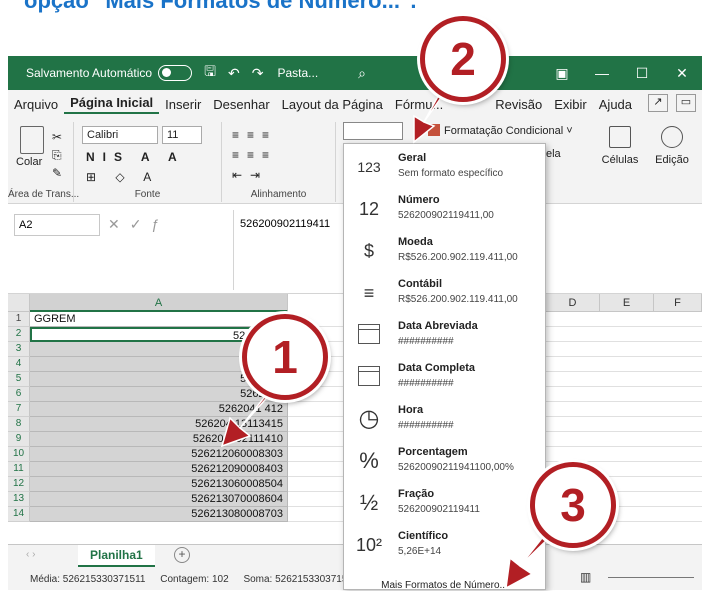  What do you see at coordinates (159, 439) in the screenshot?
I see `cell-a: 526204202111410` at bounding box center [159, 439].